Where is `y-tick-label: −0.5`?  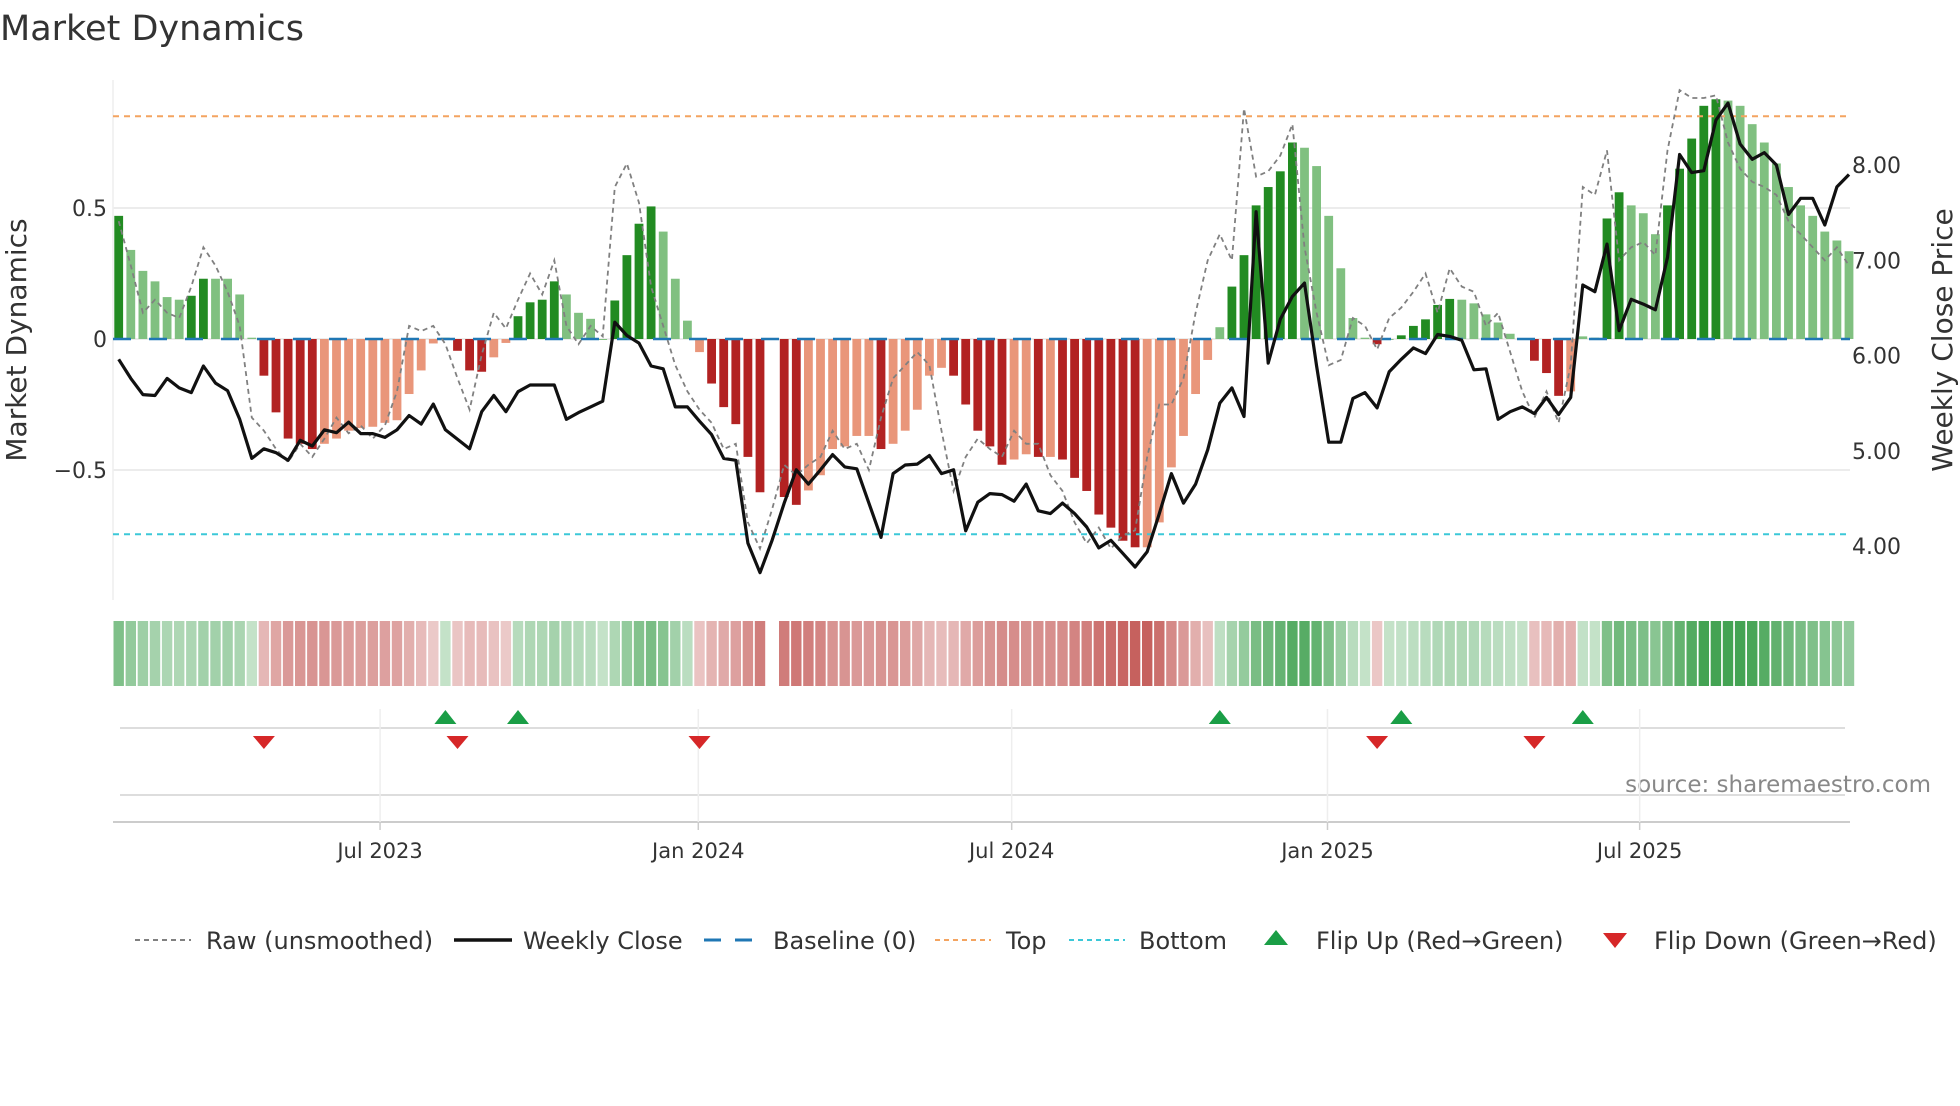
y-tick-label: −0.5 is located at coordinates (80, 471).